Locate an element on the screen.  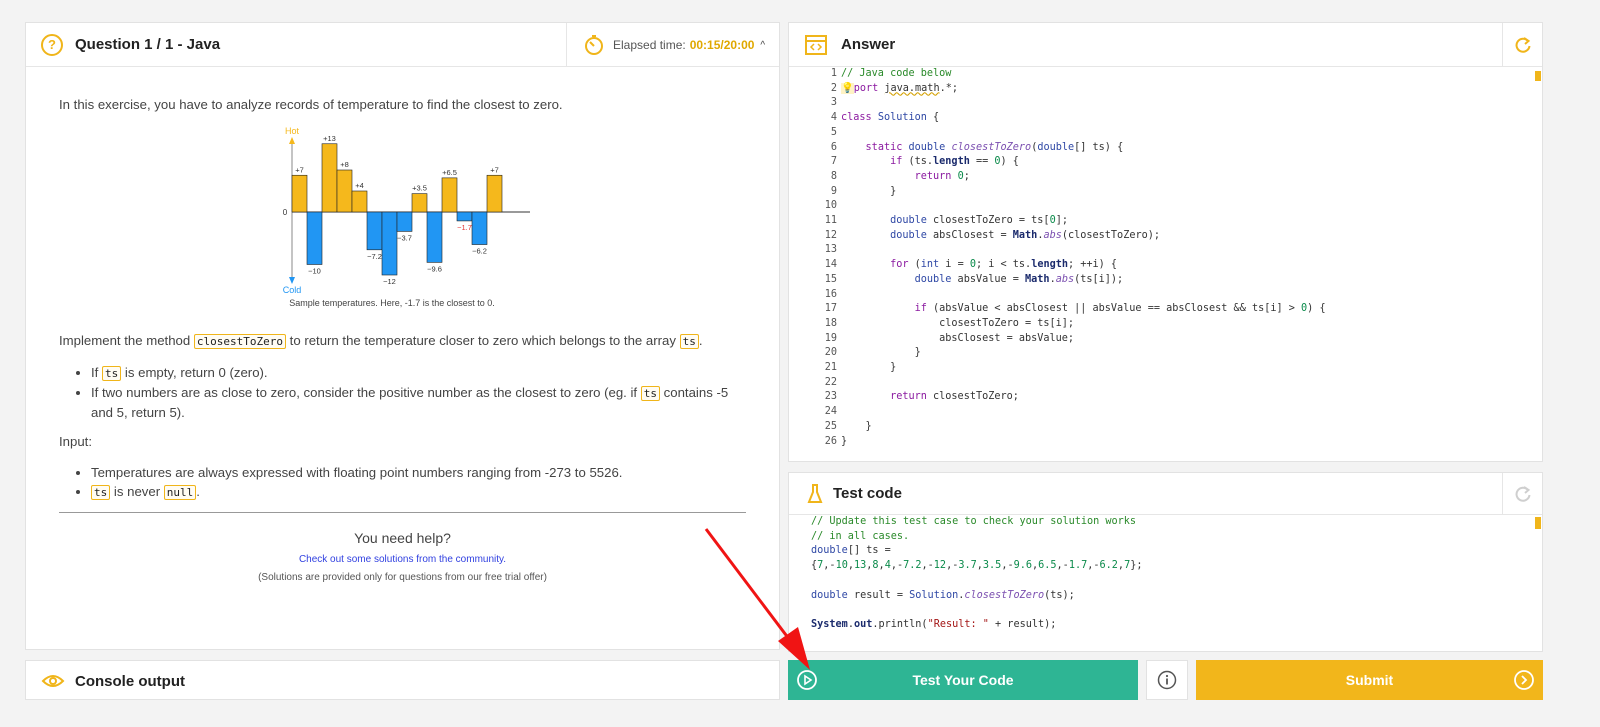
chevron-right-circle-icon is located at coordinates (1524, 680).